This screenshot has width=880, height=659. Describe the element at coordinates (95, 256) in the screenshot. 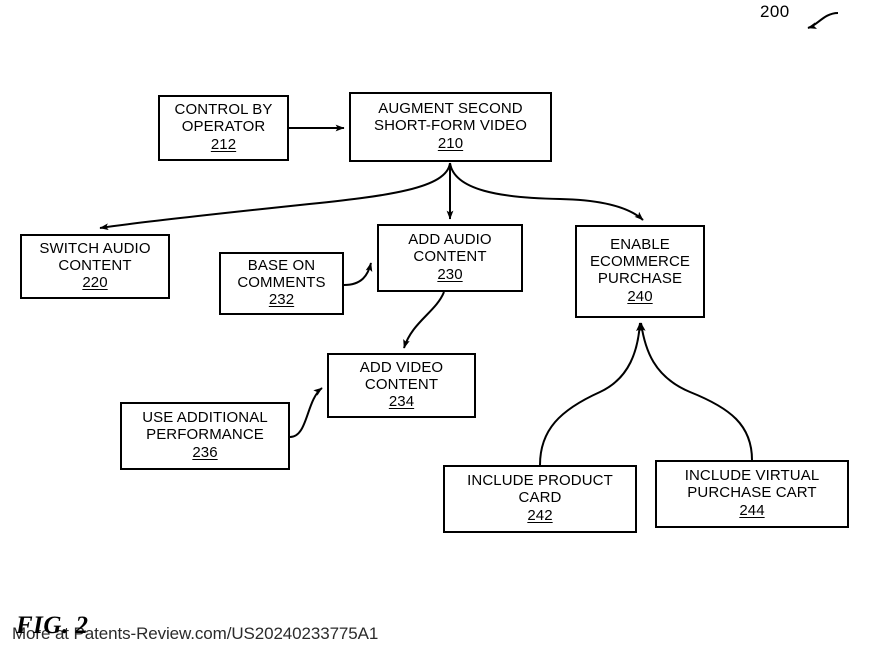

I see `node-label: SWITCH AUDIO CONTENT` at that location.